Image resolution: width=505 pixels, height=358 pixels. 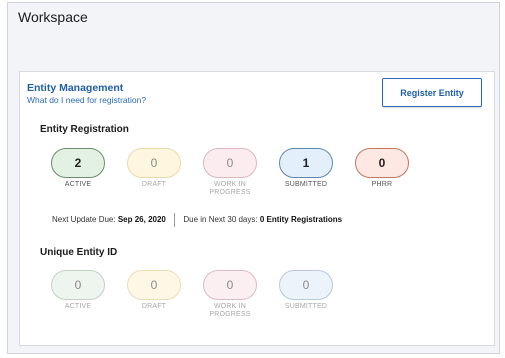 I want to click on uei-status-work-in-progress: 0 WORK IN PROGRESS, so click(x=230, y=294).